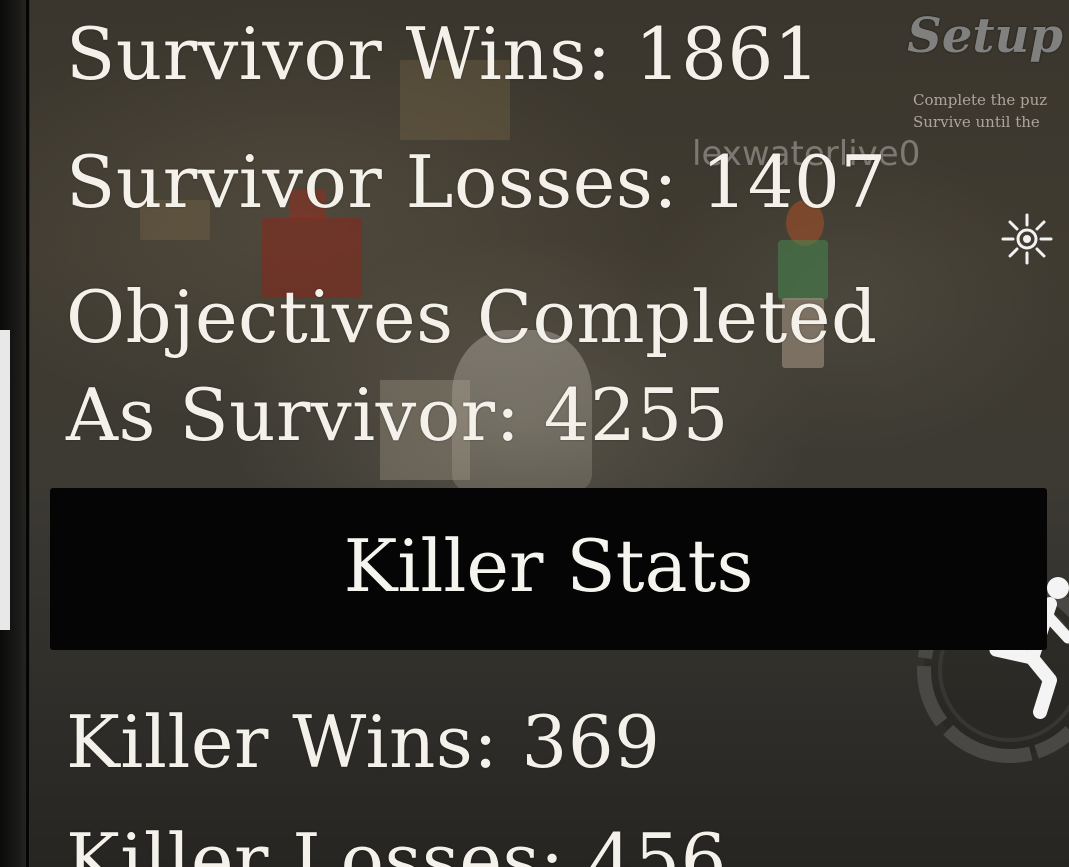  What do you see at coordinates (985, 36) in the screenshot?
I see `round-phase-title: Setup` at bounding box center [985, 36].